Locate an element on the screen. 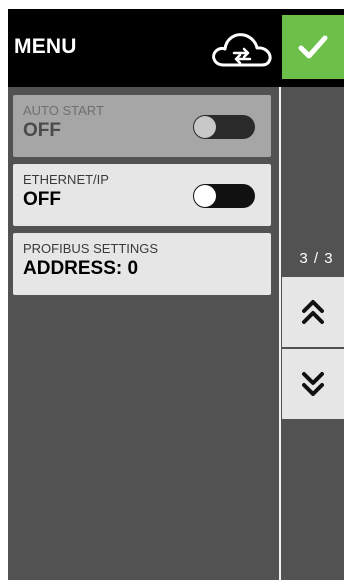  double-chevron-down-icon is located at coordinates (313, 384).